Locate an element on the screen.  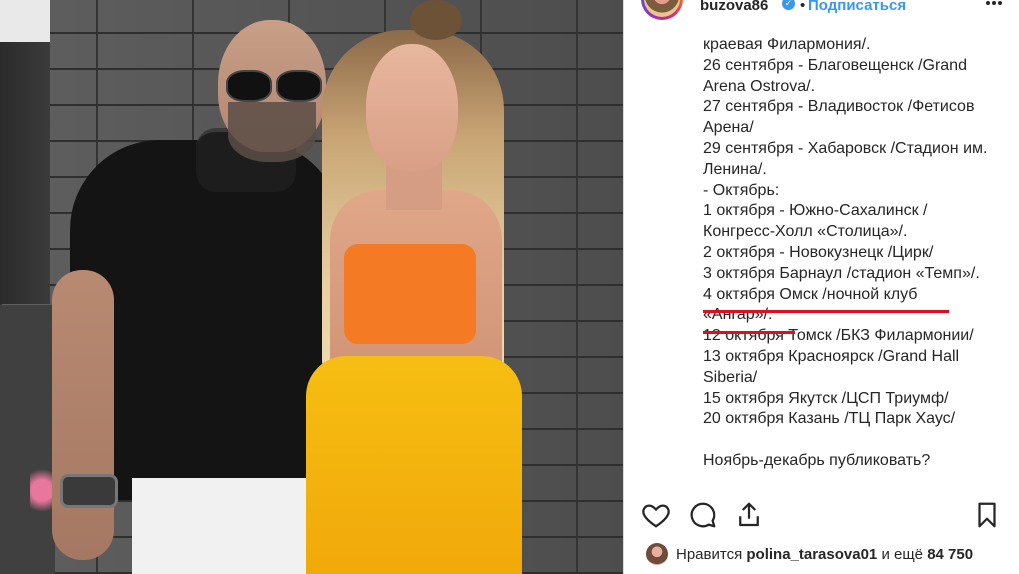
action-bar is located at coordinates (821, 518).